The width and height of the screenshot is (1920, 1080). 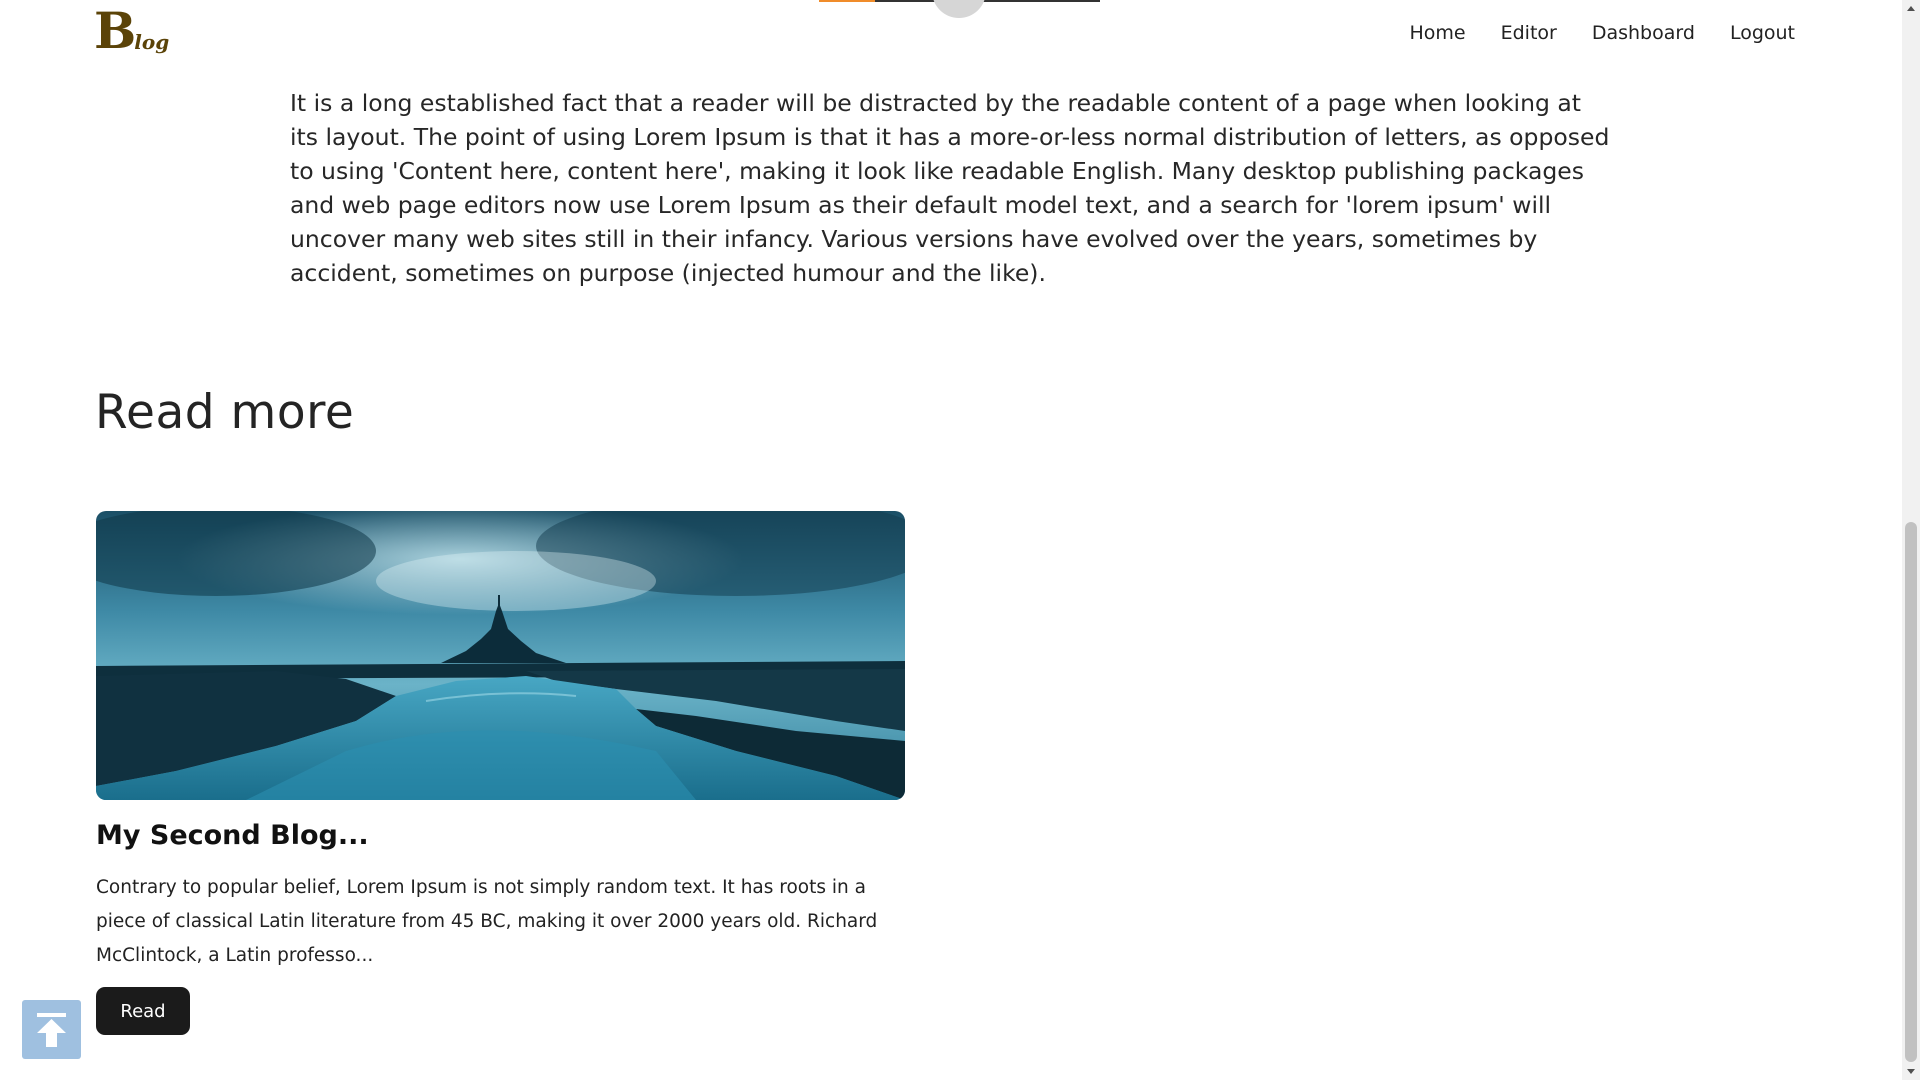 What do you see at coordinates (1911, 8) in the screenshot?
I see `scroll-up-arrow-icon` at bounding box center [1911, 8].